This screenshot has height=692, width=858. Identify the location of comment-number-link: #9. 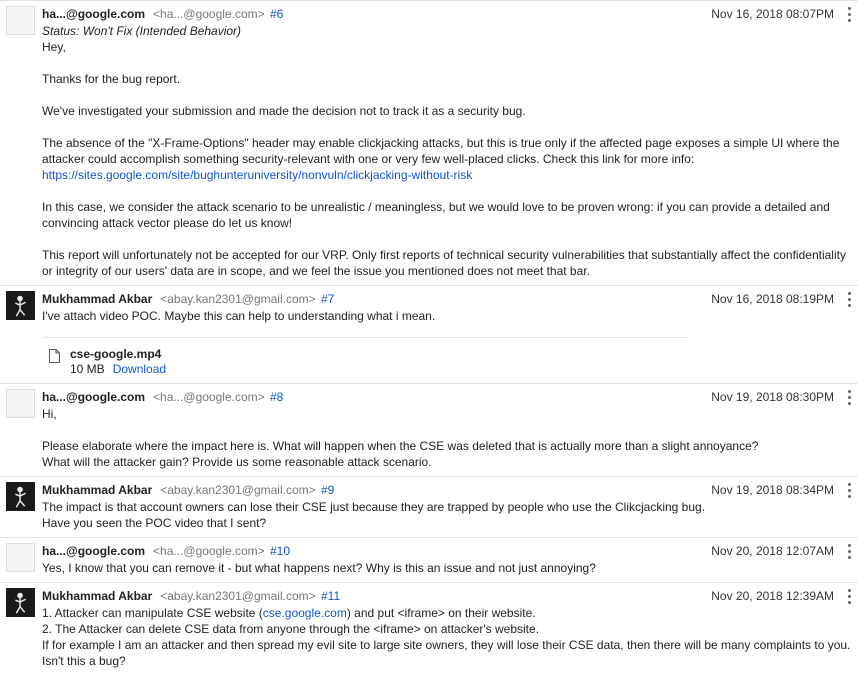
(327, 490).